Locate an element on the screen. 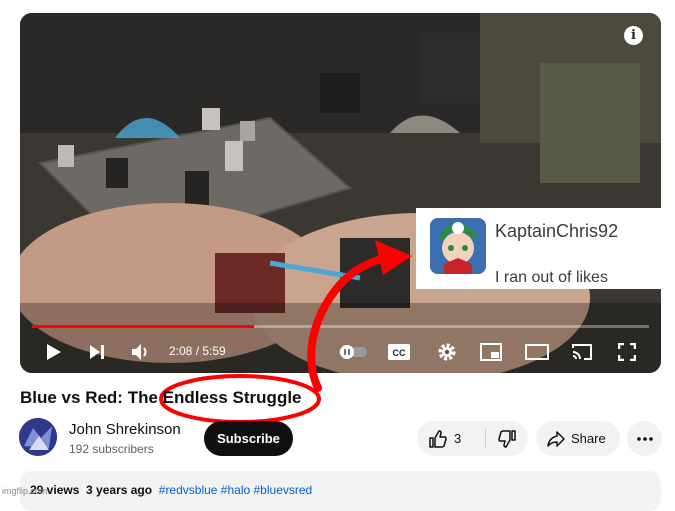  player-controls: 2:08 / 5:59 CC is located at coordinates (340, 352).